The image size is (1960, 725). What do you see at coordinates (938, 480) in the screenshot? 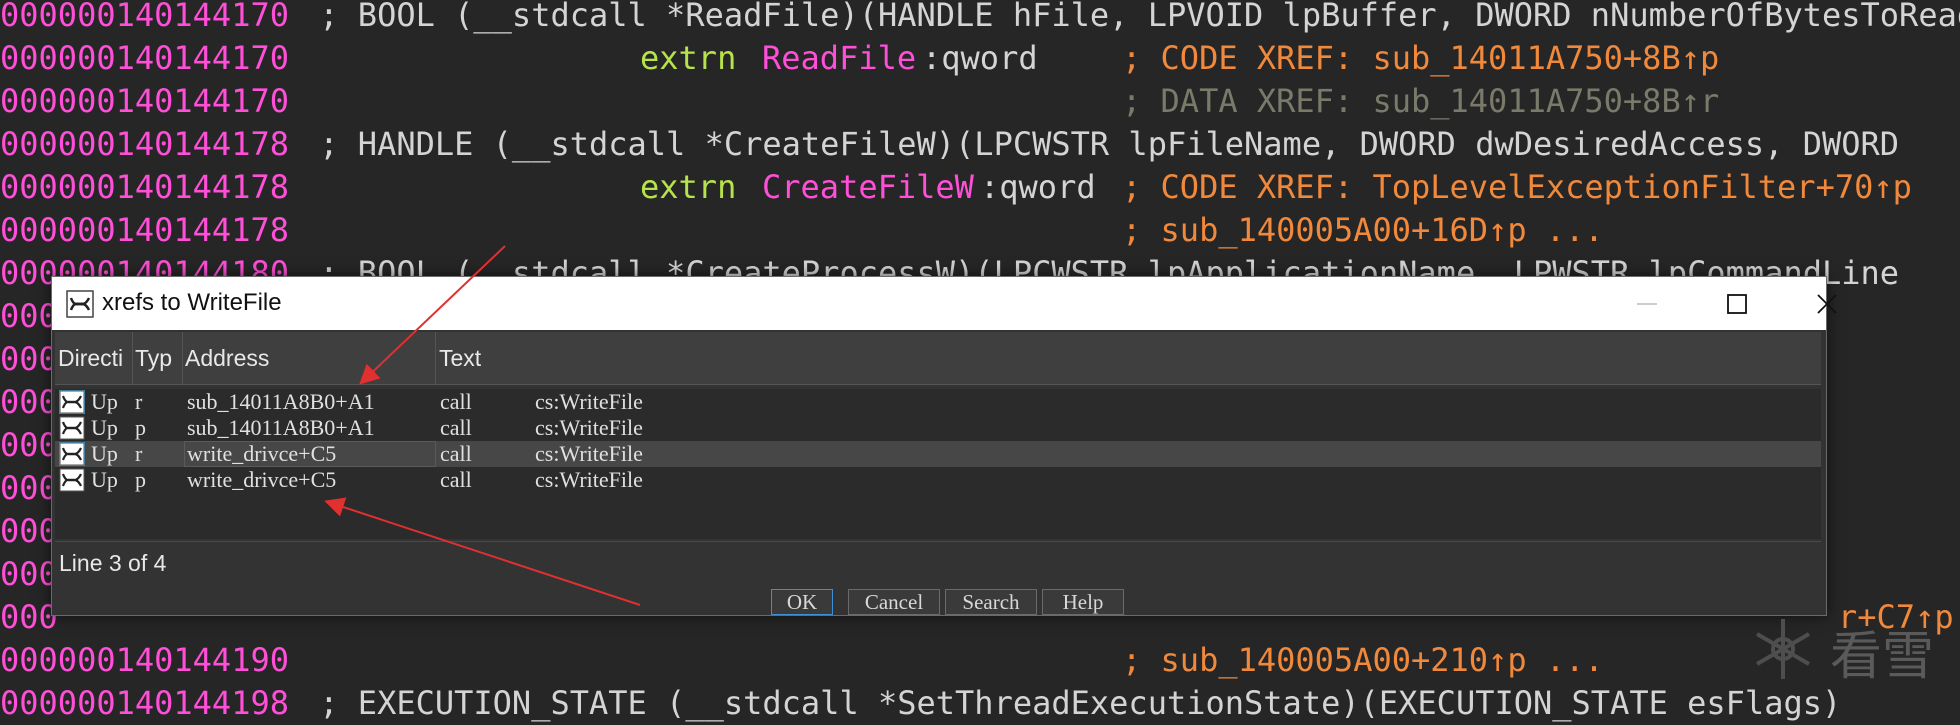
I see `xref-row: Up p write_drivce+C5 call cs:WriteFile` at bounding box center [938, 480].